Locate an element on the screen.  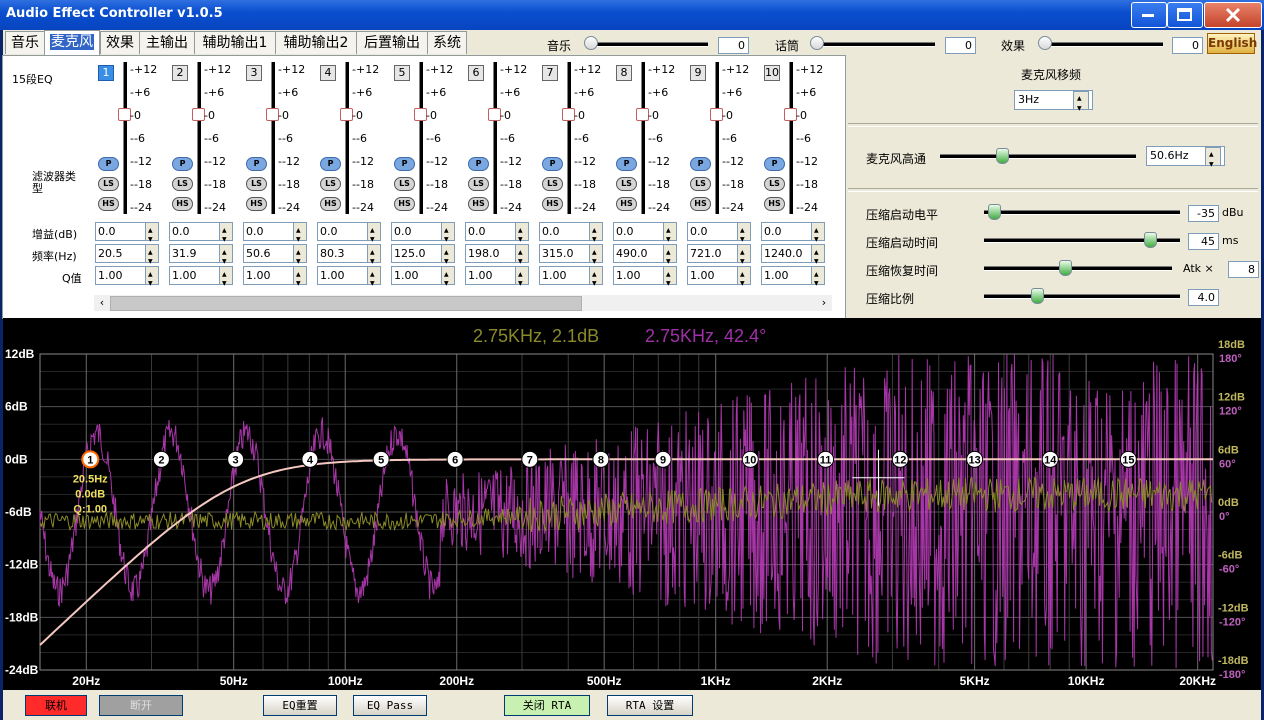
music-slider-thumb is located at coordinates (591, 43).